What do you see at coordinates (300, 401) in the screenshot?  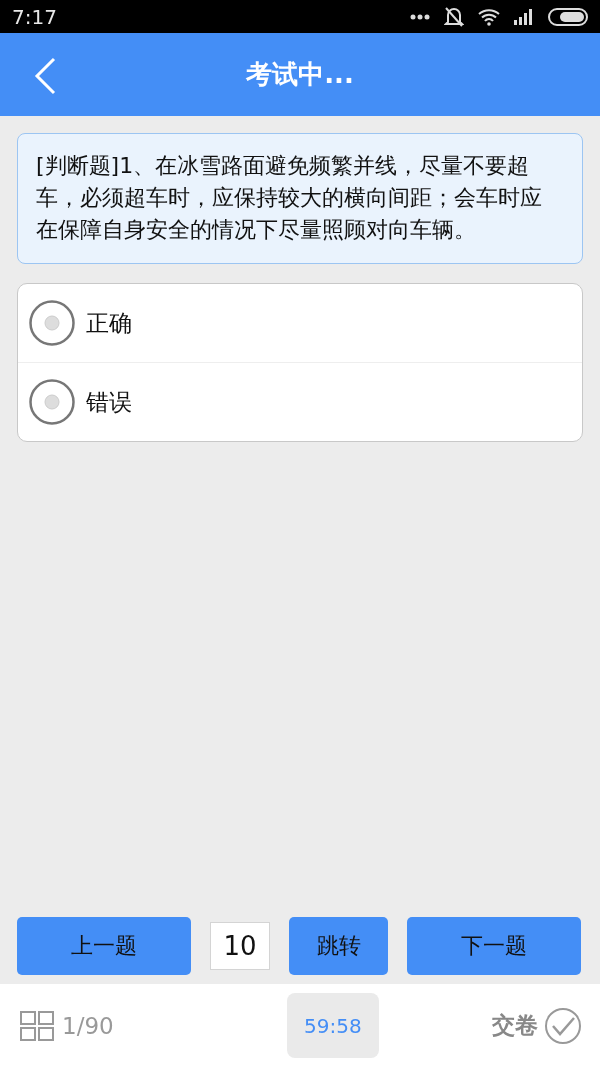 I see `answer-option: 错误` at bounding box center [300, 401].